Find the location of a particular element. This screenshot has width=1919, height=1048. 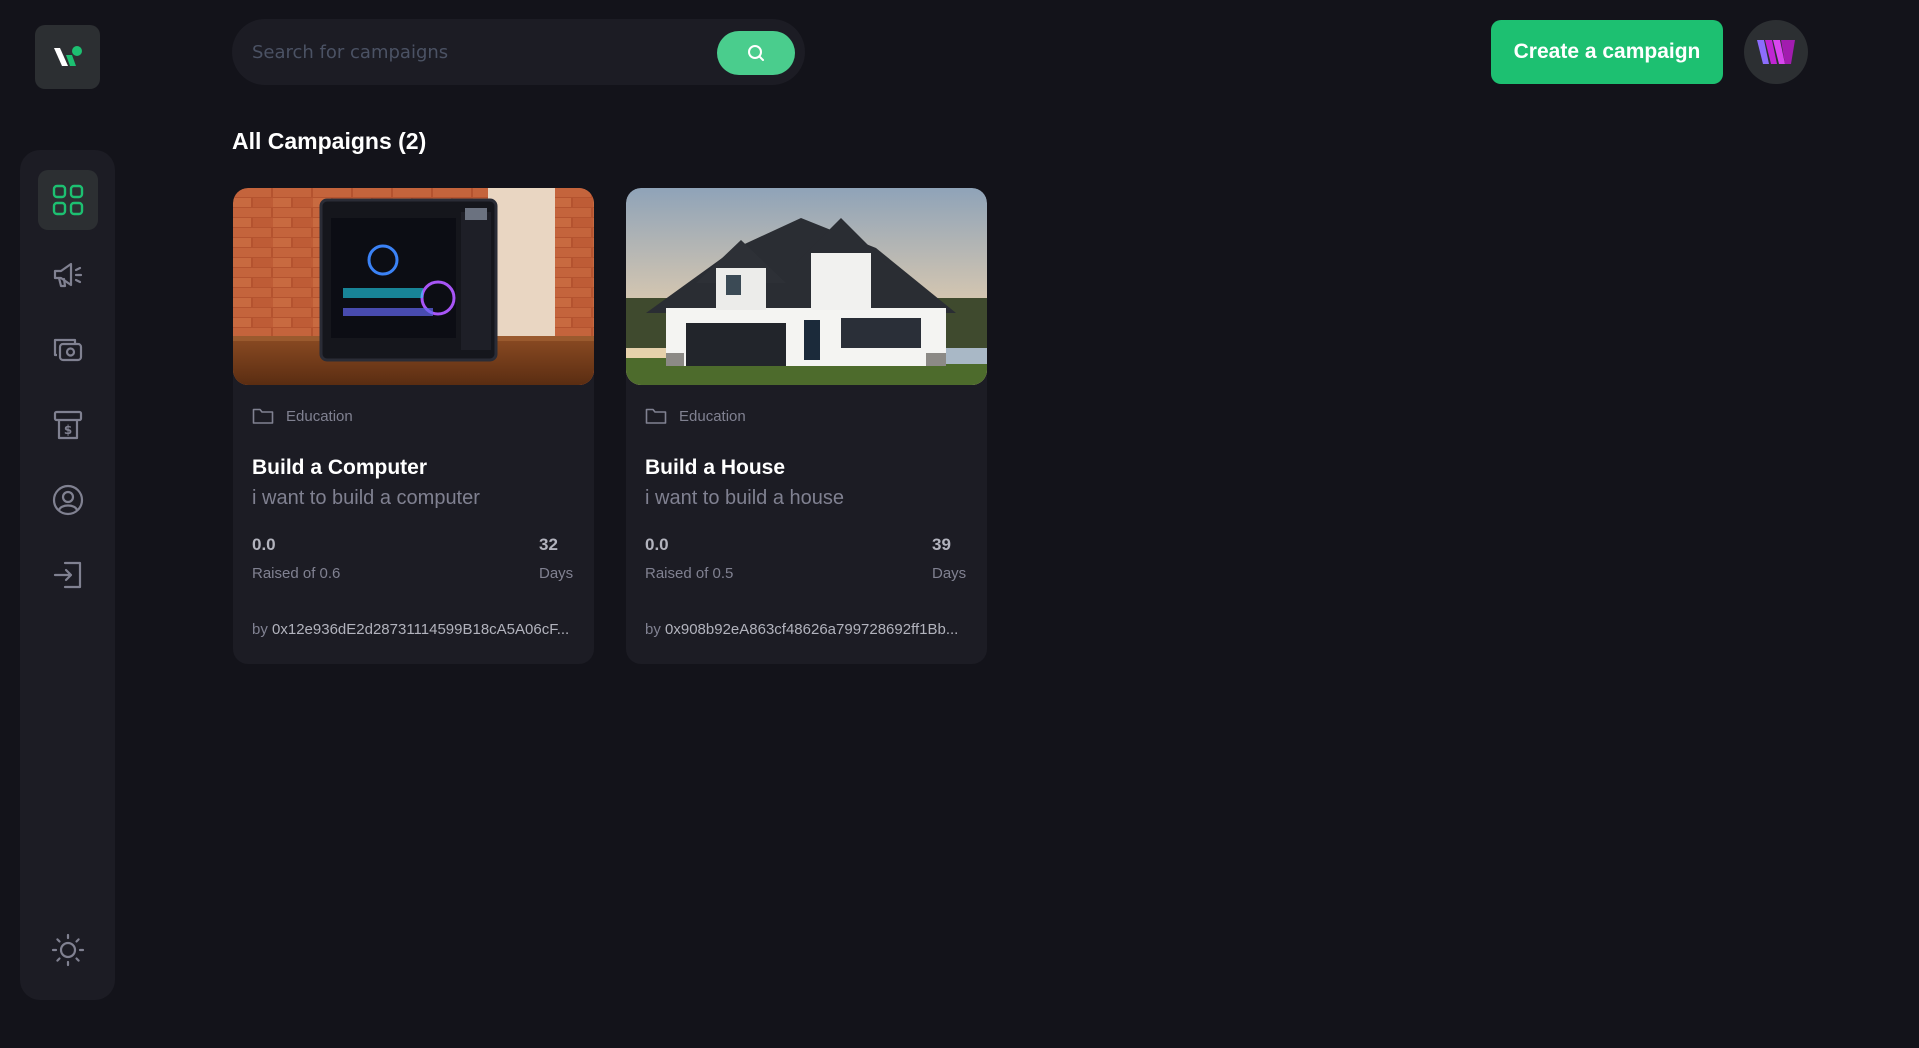

nav-profile is located at coordinates (68, 500).